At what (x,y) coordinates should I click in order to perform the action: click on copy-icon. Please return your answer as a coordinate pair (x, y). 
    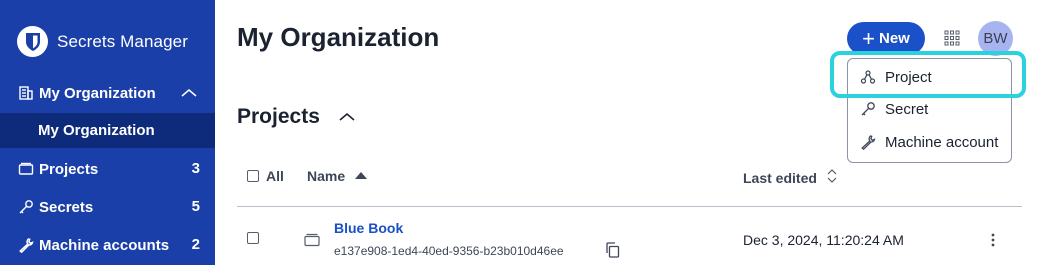
    Looking at the image, I should click on (612, 252).